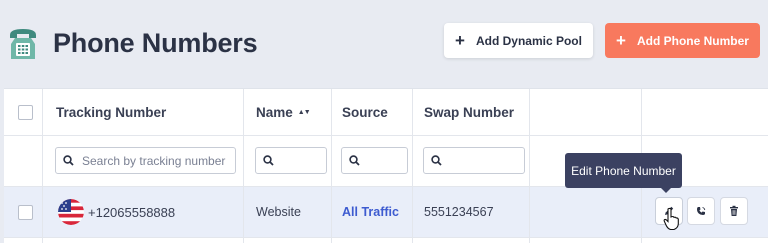  What do you see at coordinates (304, 112) in the screenshot?
I see `sort-icon: ▲▼` at bounding box center [304, 112].